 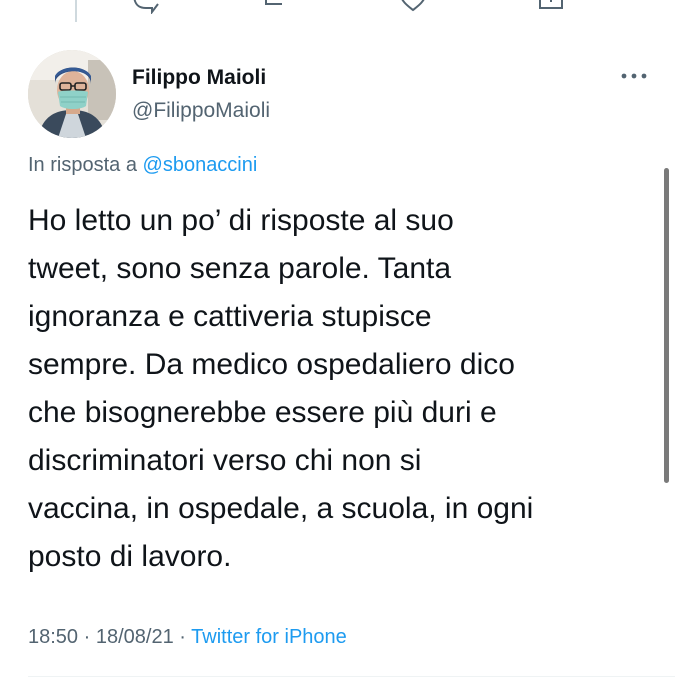 What do you see at coordinates (135, 637) in the screenshot?
I see `tweet-date: 18/08/21` at bounding box center [135, 637].